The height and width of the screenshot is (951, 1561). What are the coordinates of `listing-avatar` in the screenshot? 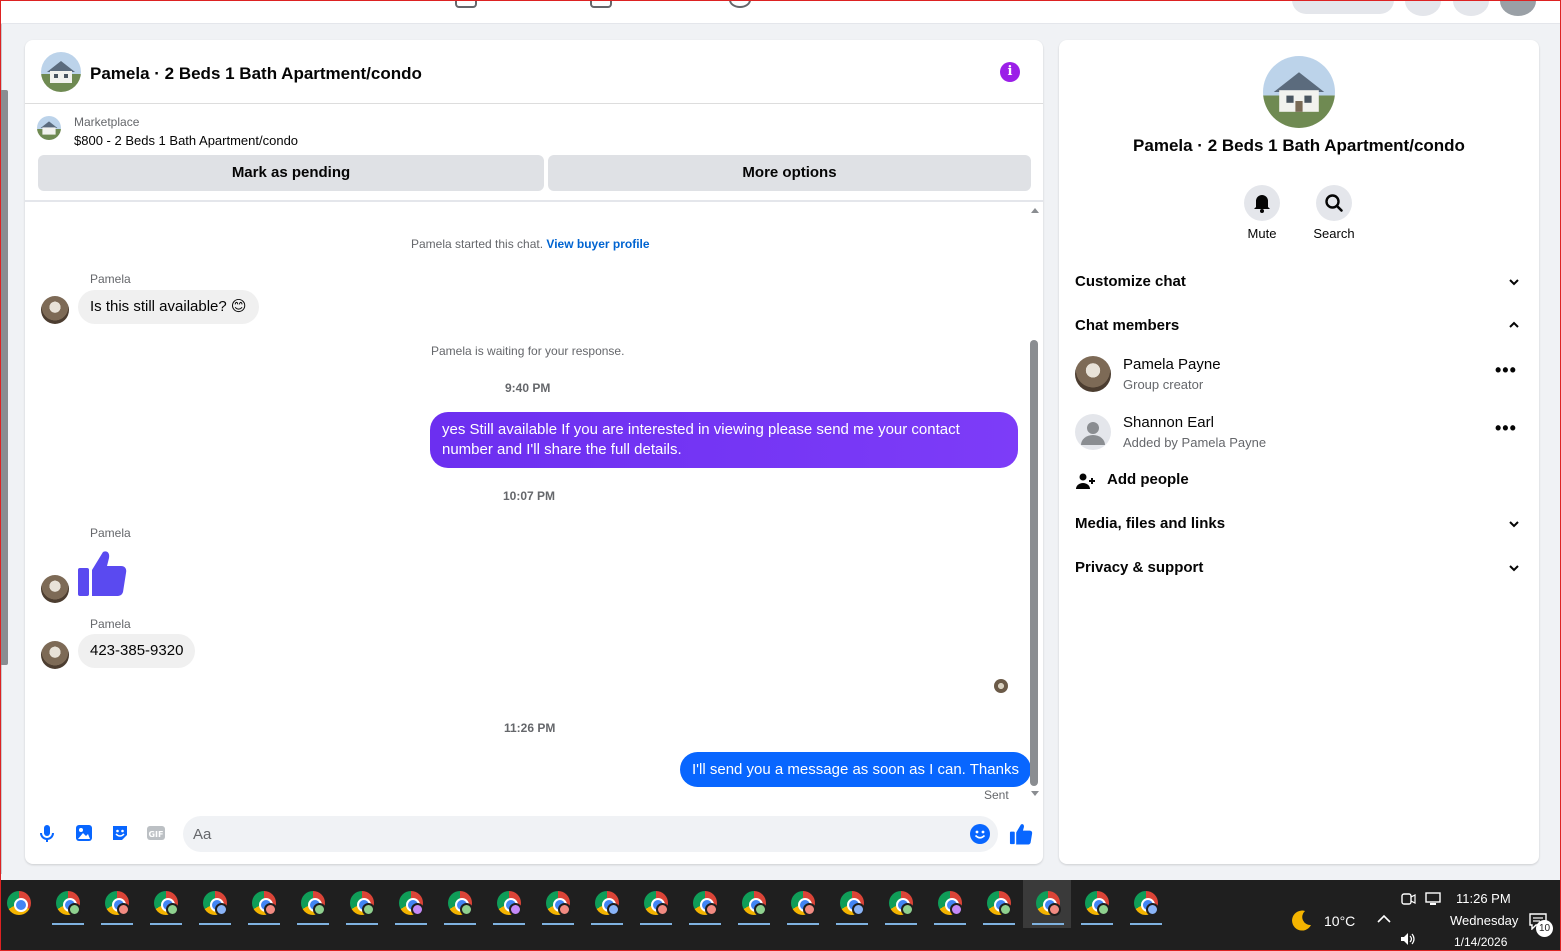 It's located at (61, 72).